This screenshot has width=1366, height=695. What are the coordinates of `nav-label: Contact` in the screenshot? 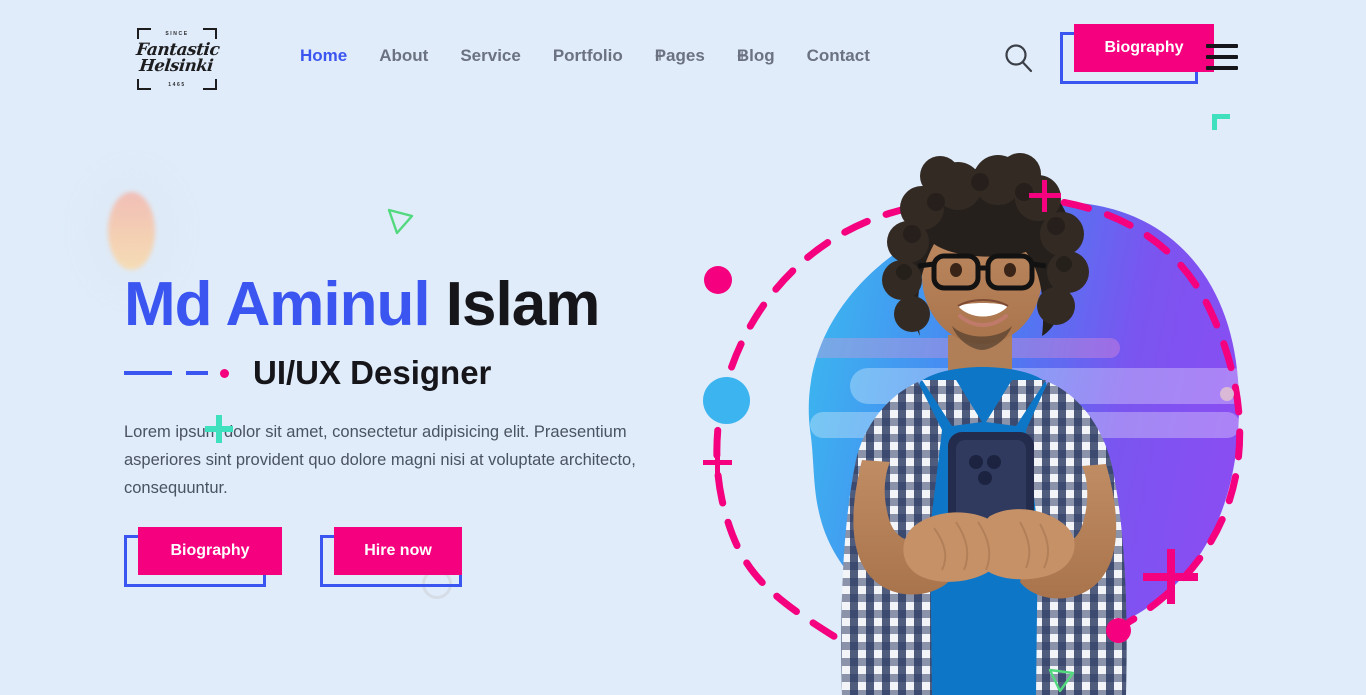 It's located at (838, 55).